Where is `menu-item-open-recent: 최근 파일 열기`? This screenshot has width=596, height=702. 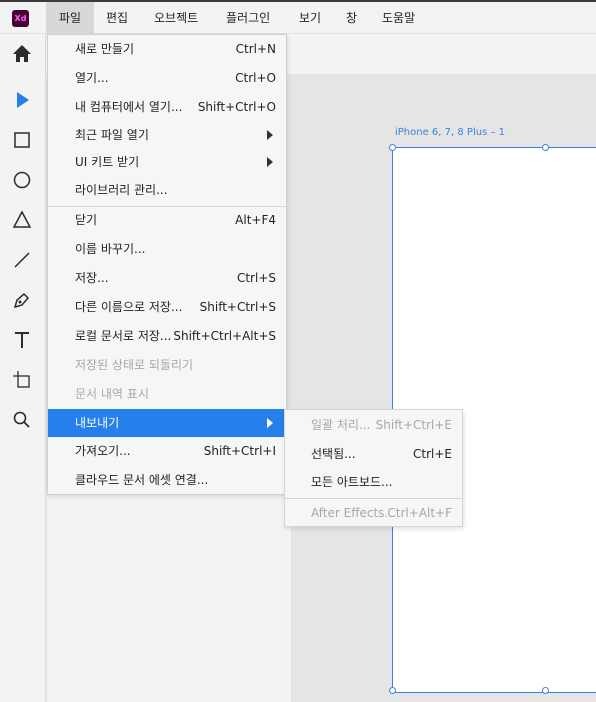 menu-item-open-recent: 최근 파일 열기 is located at coordinates (167, 135).